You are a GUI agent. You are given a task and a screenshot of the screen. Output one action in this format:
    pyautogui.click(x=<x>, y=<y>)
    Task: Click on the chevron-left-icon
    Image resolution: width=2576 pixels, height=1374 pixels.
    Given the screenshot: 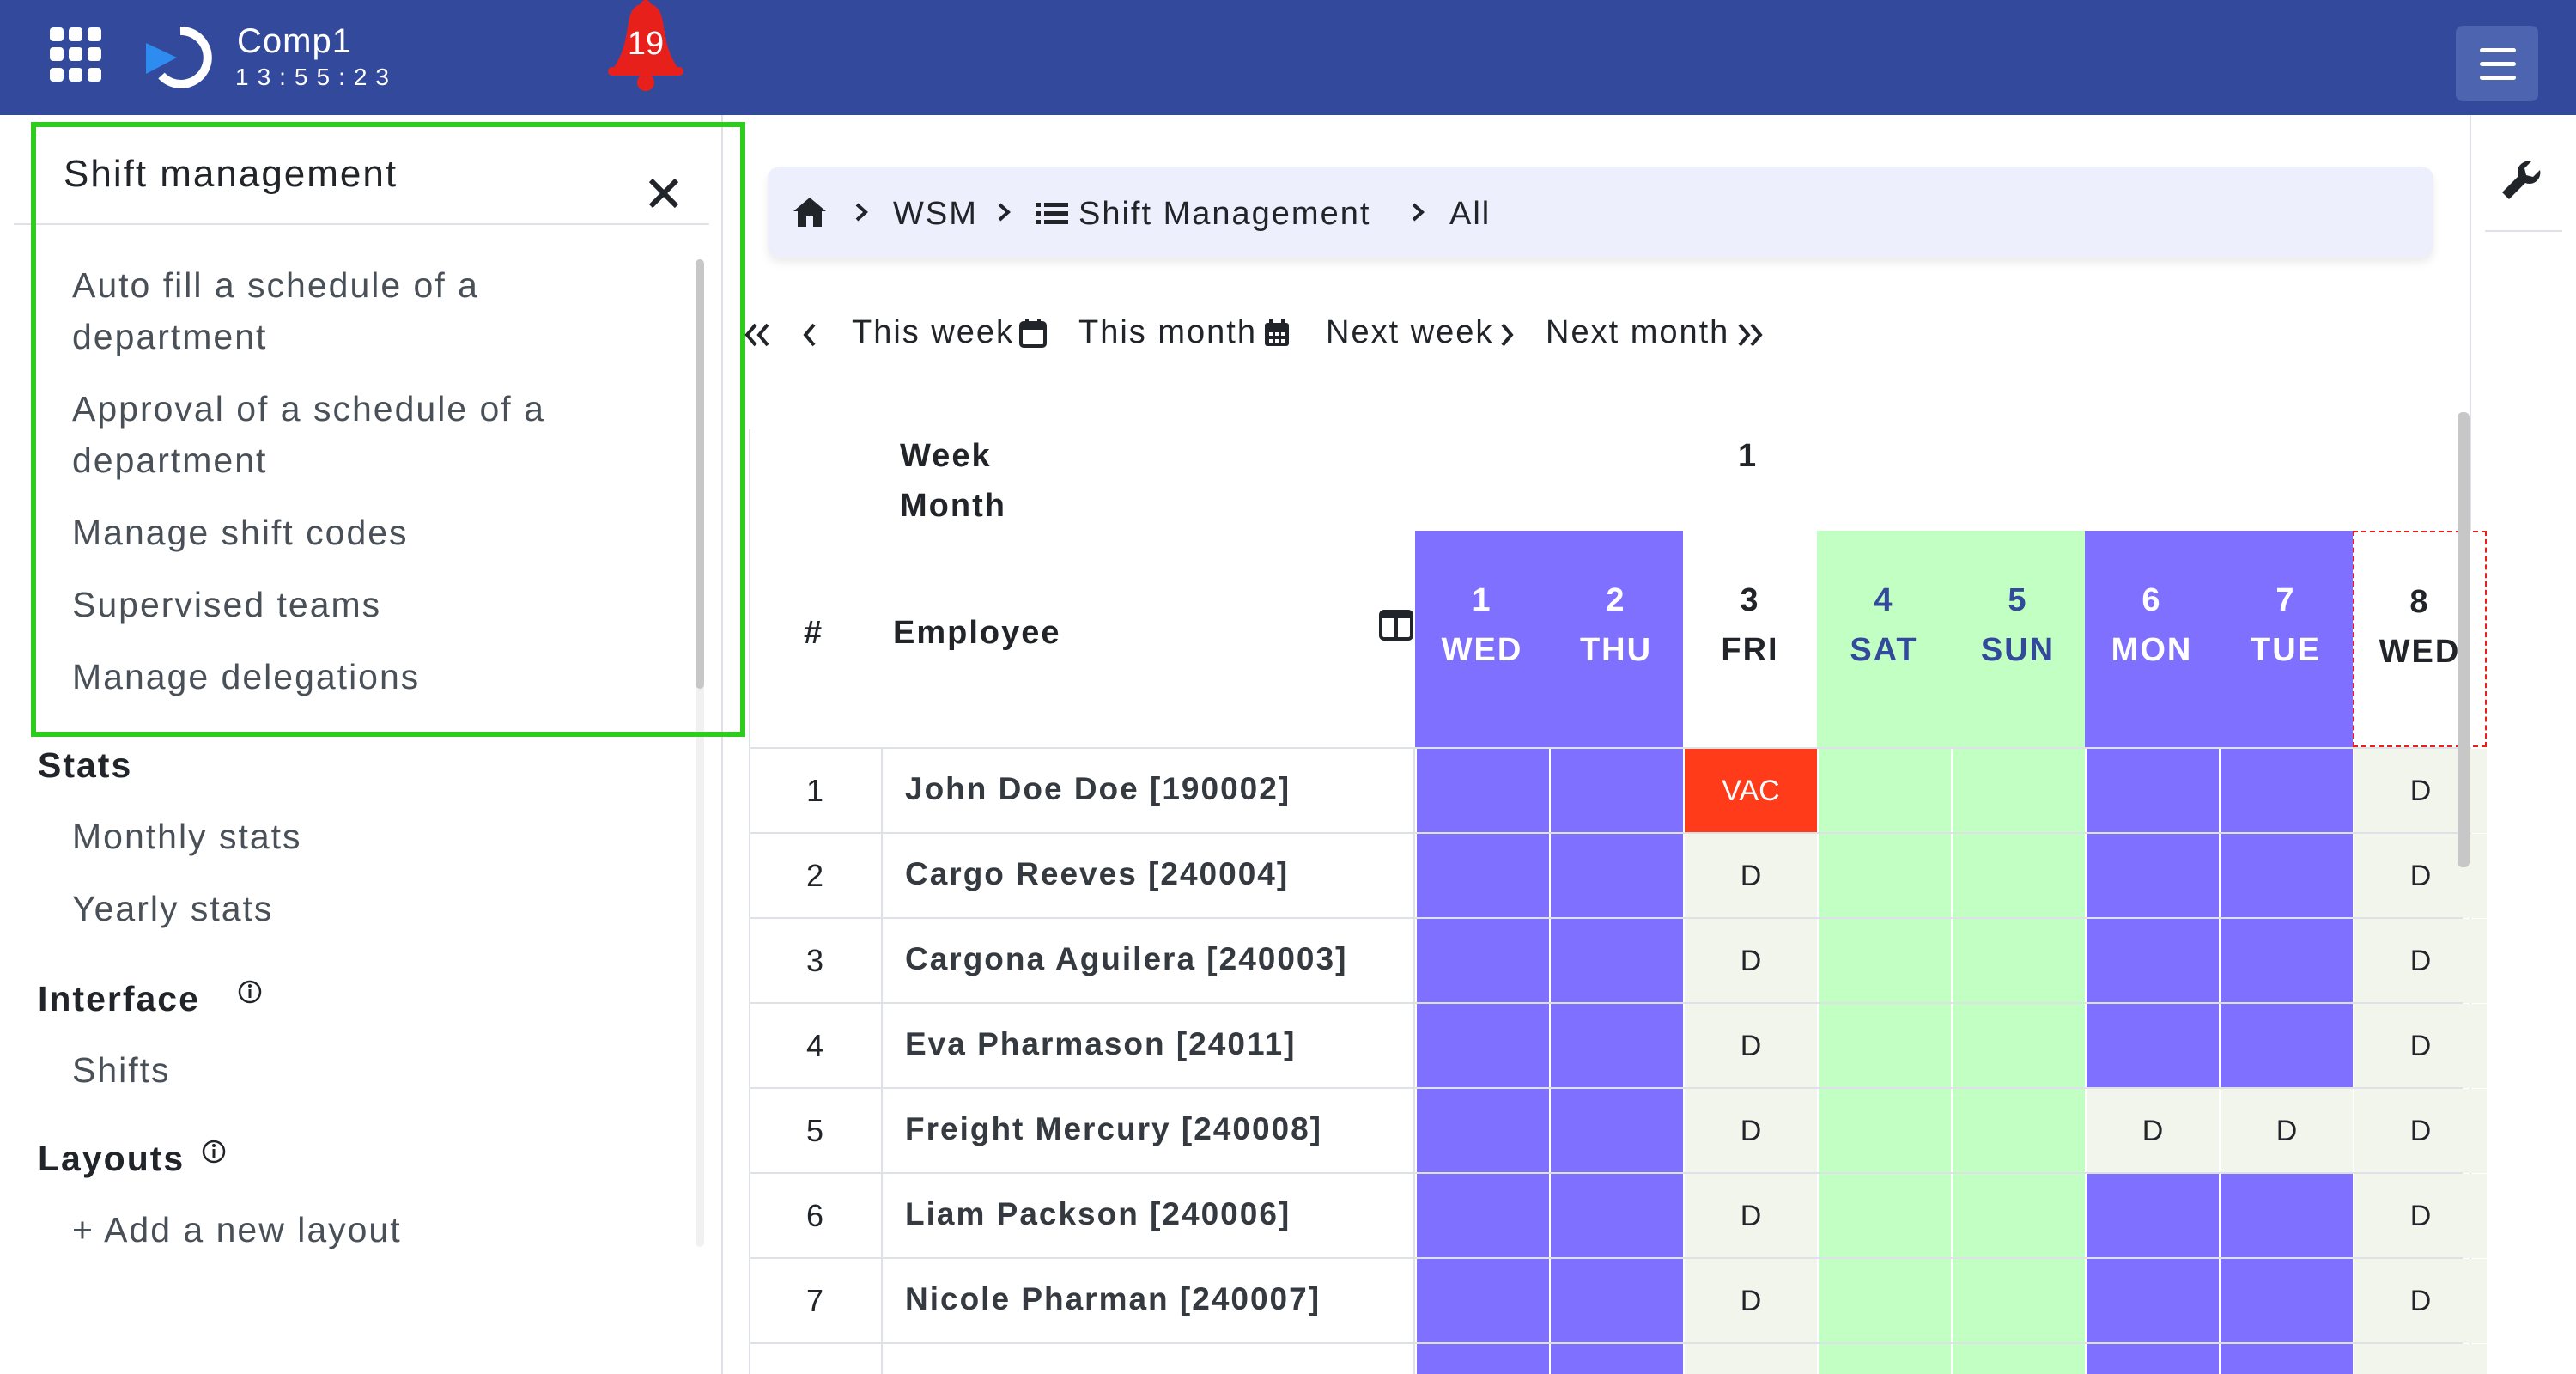 What is the action you would take?
    pyautogui.click(x=810, y=334)
    